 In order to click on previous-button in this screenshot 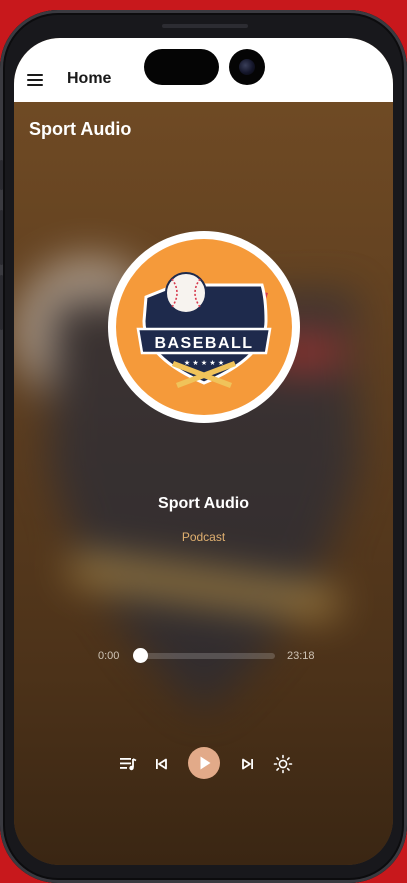, I will do `click(161, 764)`.